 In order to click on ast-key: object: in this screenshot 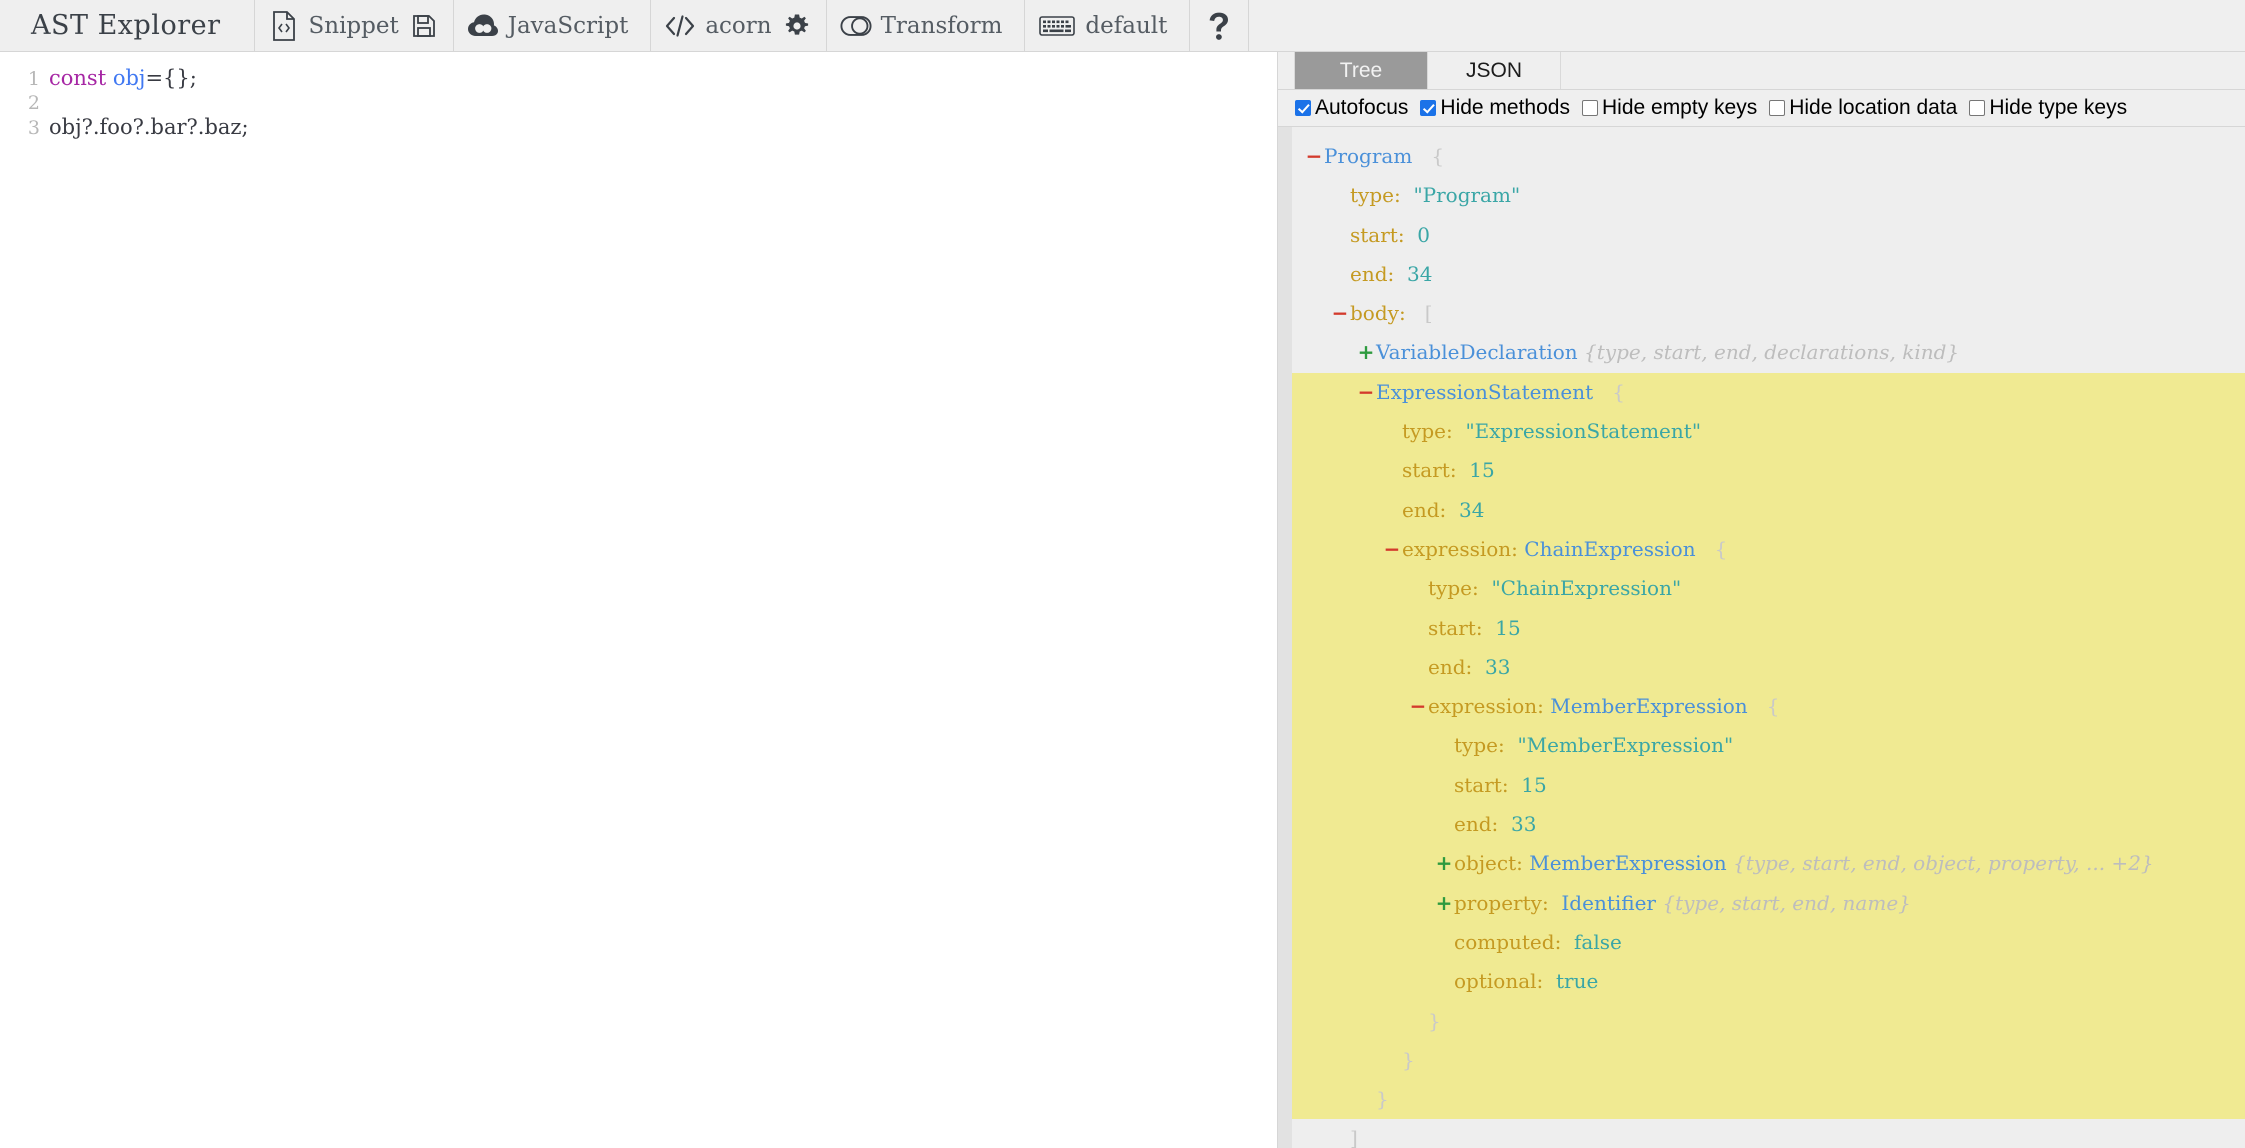, I will do `click(1488, 863)`.